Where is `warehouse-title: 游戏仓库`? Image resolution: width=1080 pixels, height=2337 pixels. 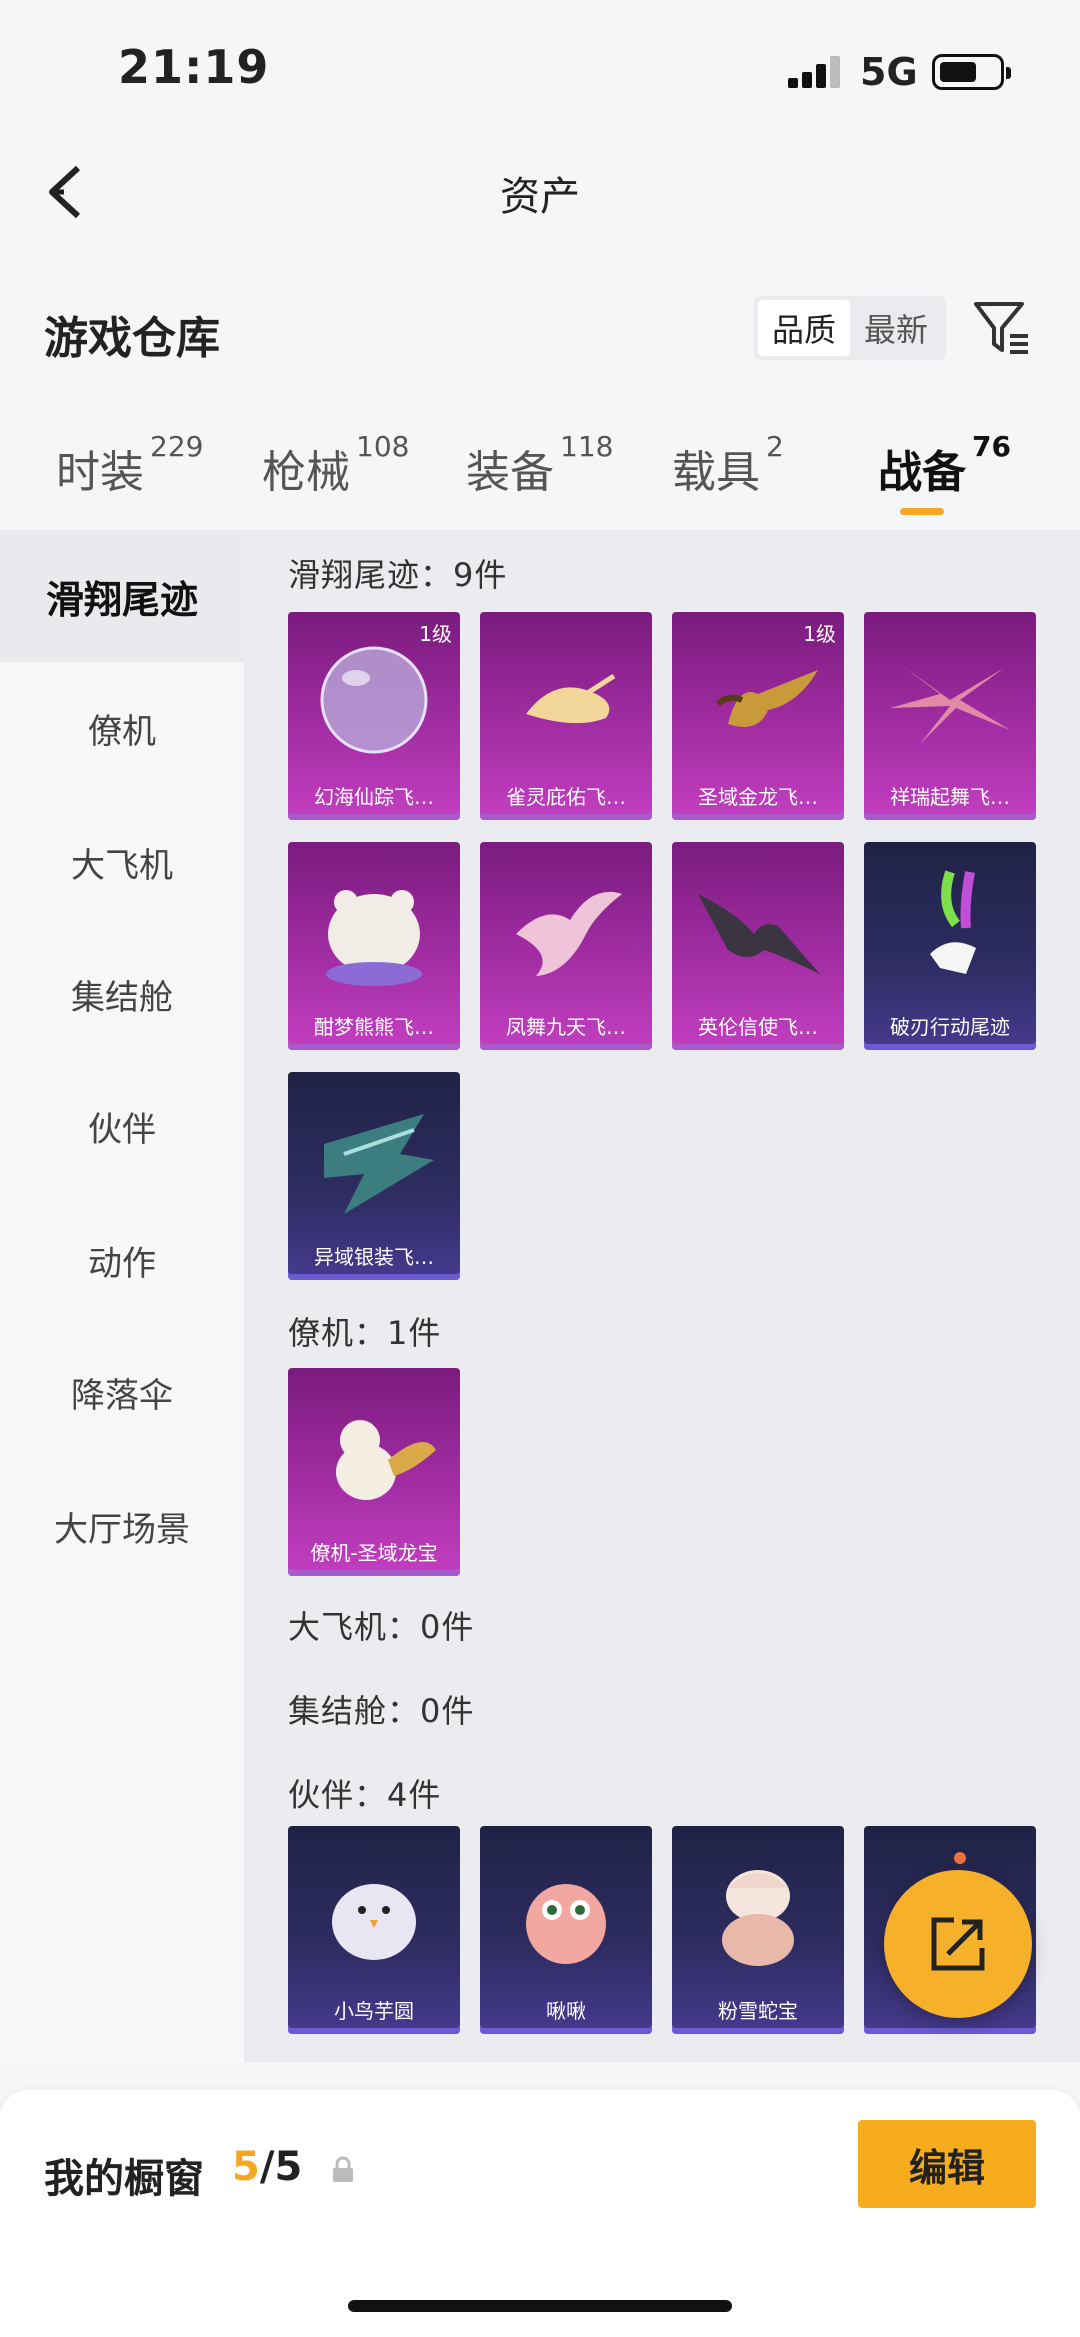 warehouse-title: 游戏仓库 is located at coordinates (132, 338).